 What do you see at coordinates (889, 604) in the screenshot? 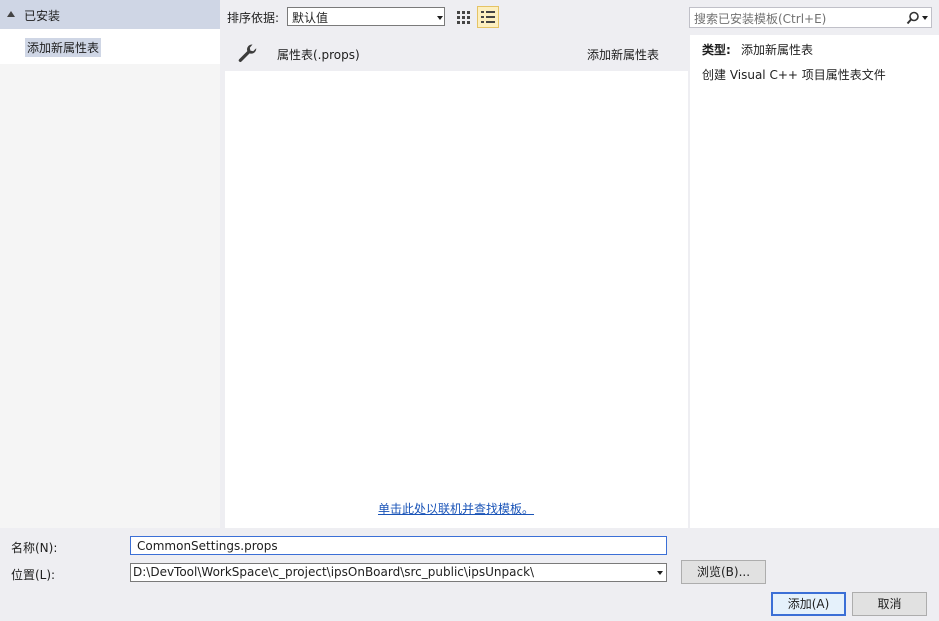
I see `cancel-button: 取消` at bounding box center [889, 604].